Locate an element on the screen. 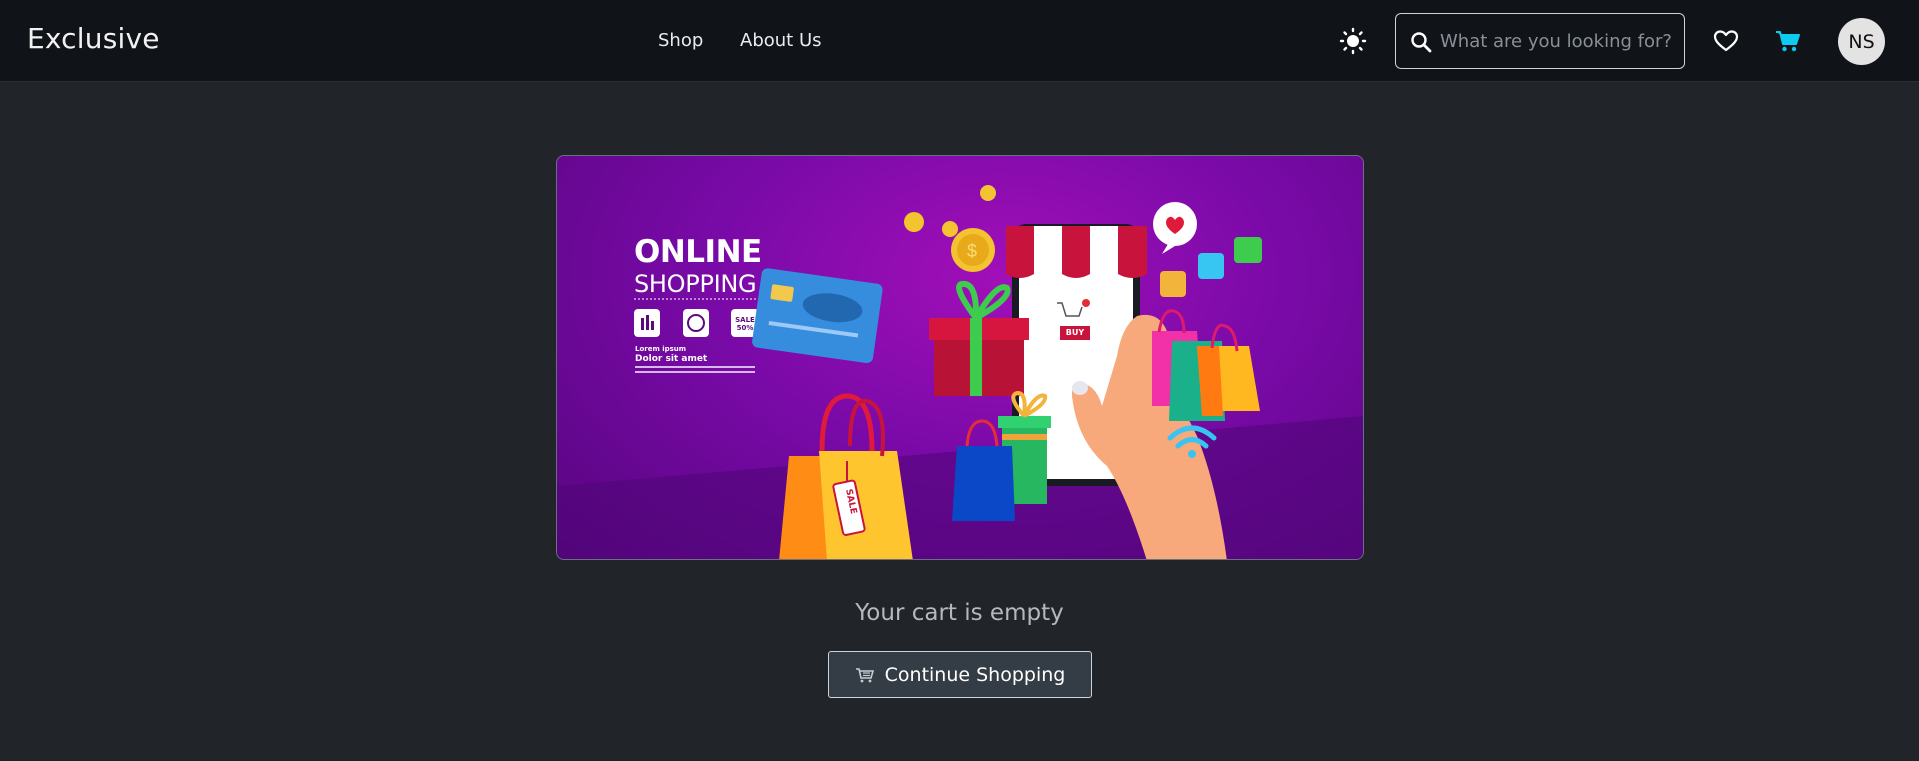  theme-toggle-button is located at coordinates (1353, 41).